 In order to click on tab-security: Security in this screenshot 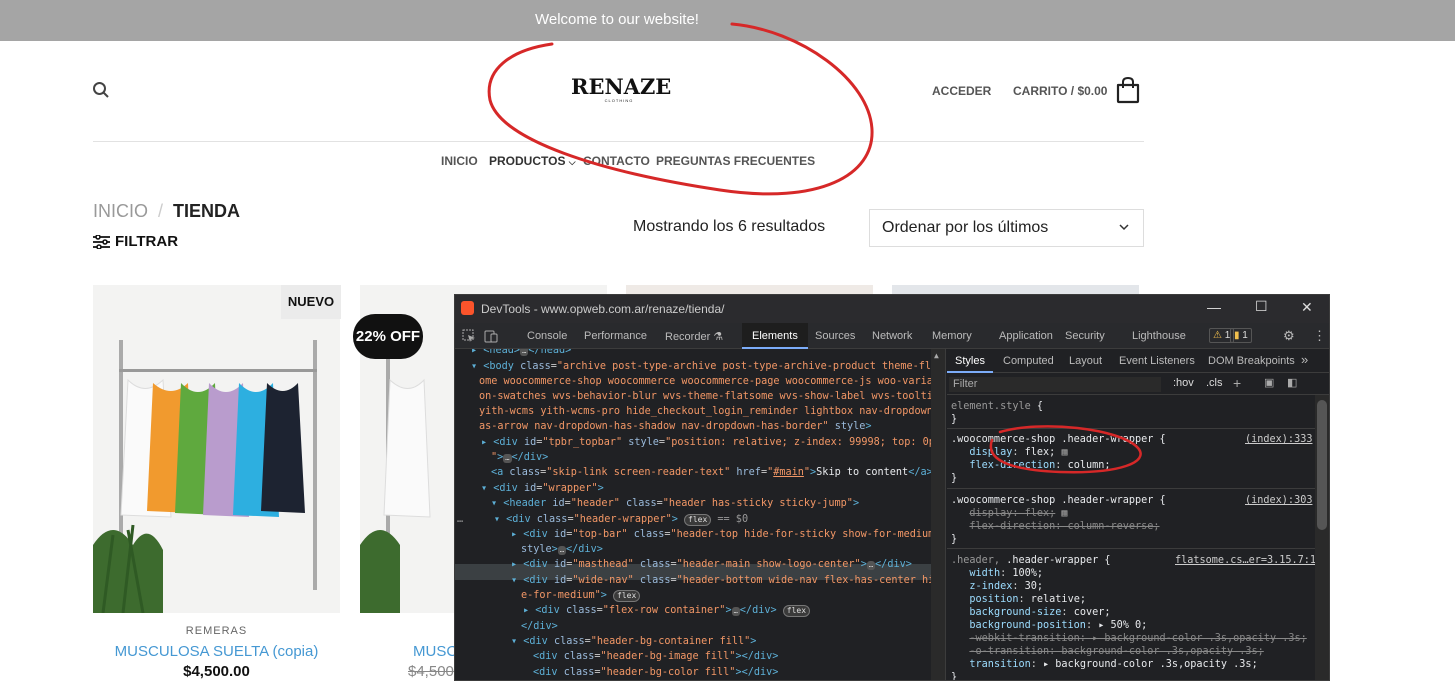, I will do `click(1085, 336)`.